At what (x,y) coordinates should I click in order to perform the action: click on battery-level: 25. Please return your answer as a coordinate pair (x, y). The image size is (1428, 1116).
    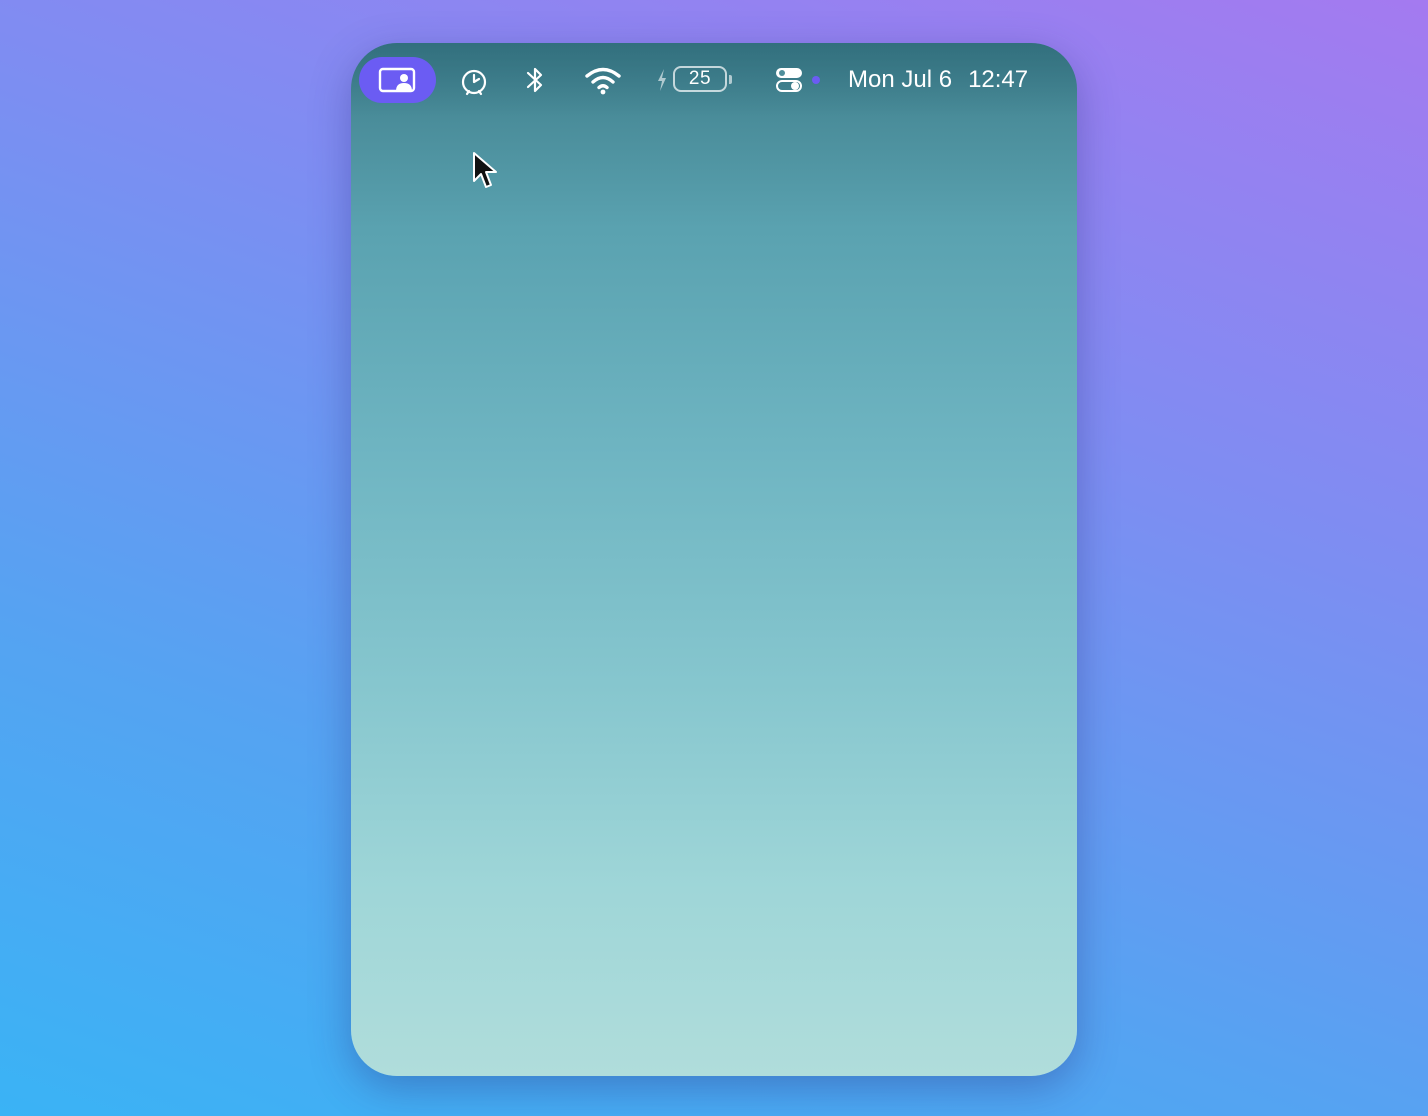
    Looking at the image, I should click on (700, 78).